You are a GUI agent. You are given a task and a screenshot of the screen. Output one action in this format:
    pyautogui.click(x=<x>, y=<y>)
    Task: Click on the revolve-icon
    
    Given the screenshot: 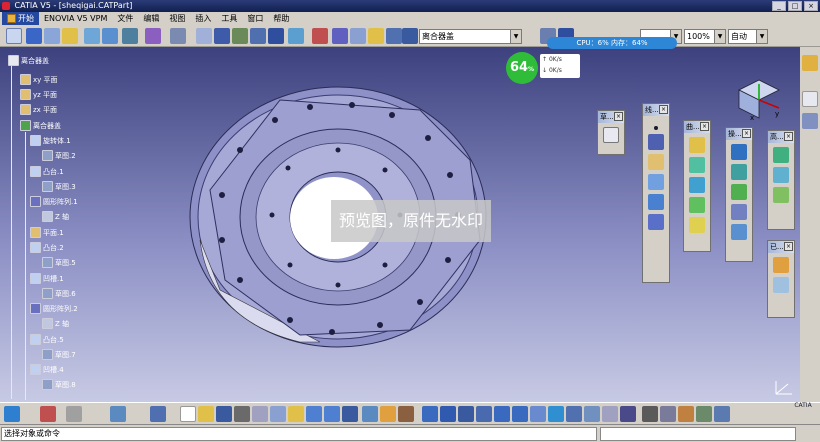 What is the action you would take?
    pyautogui.click(x=697, y=165)
    